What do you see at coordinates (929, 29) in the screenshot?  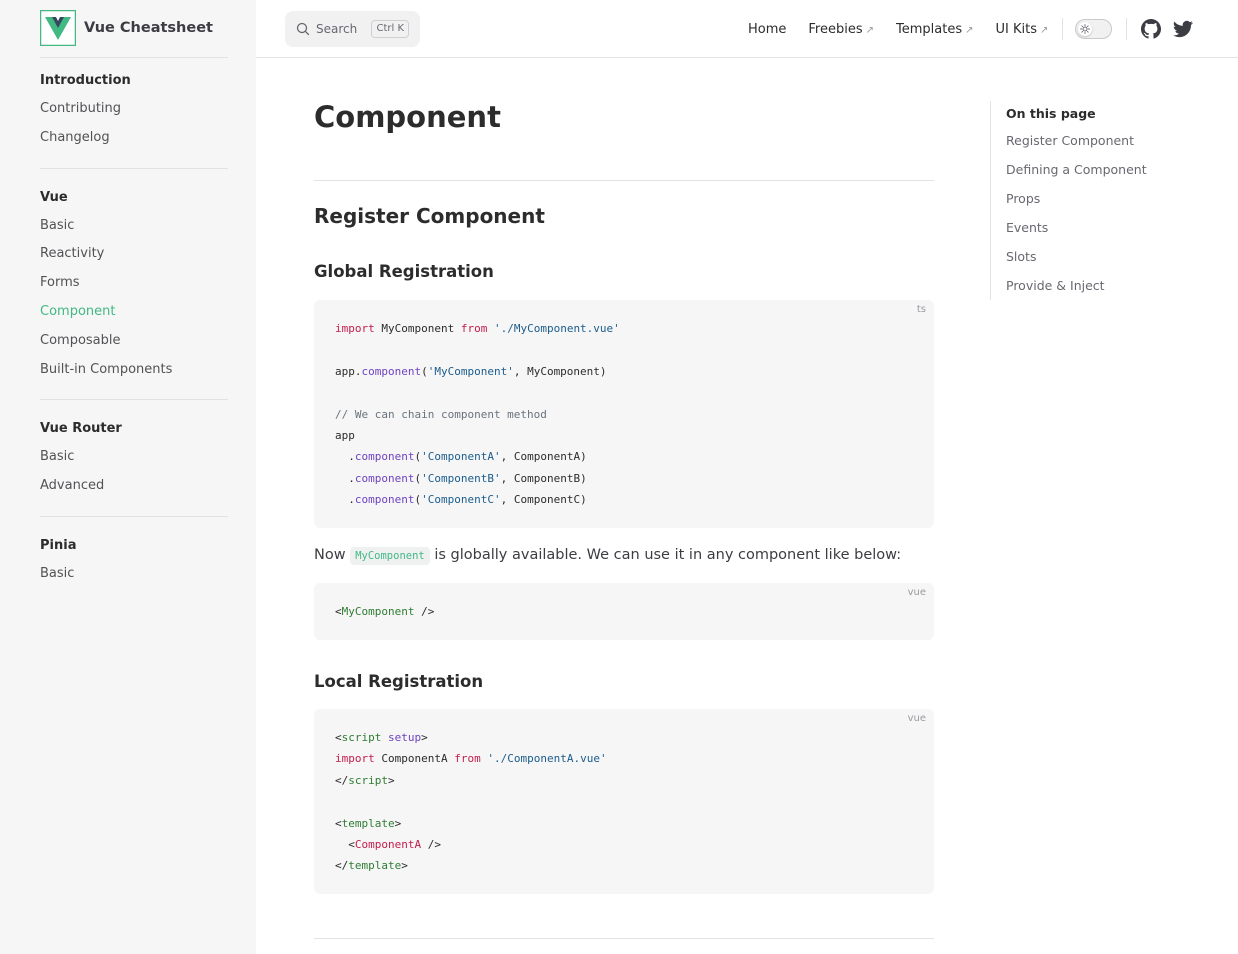 I see `nav-link-label: Templates` at bounding box center [929, 29].